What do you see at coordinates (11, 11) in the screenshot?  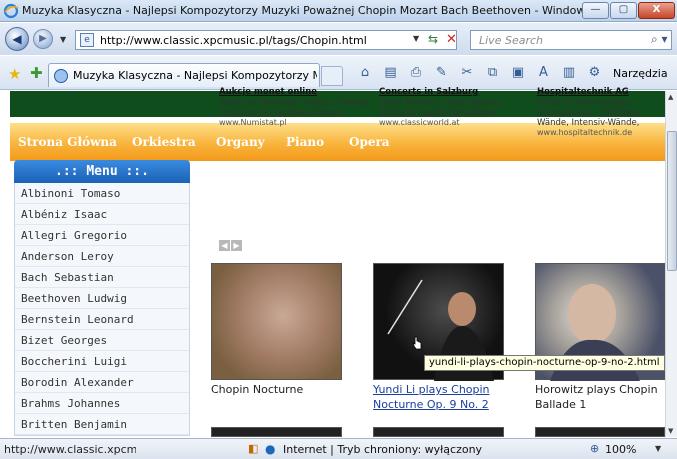 I see `ie-logo-icon` at bounding box center [11, 11].